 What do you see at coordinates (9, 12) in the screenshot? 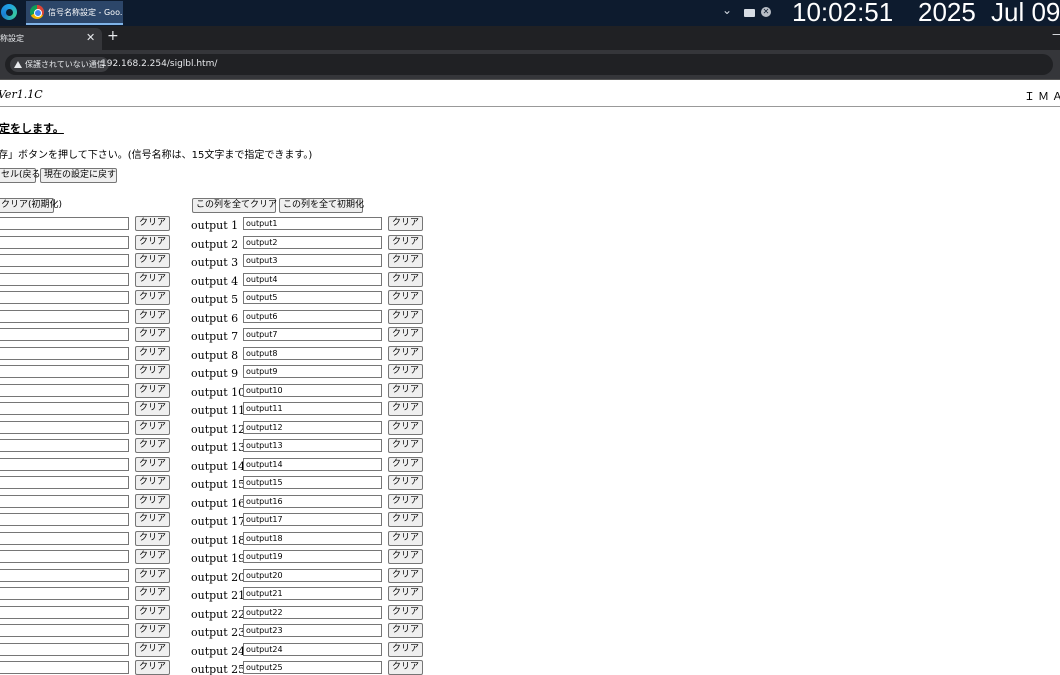
I see `edge-icon` at bounding box center [9, 12].